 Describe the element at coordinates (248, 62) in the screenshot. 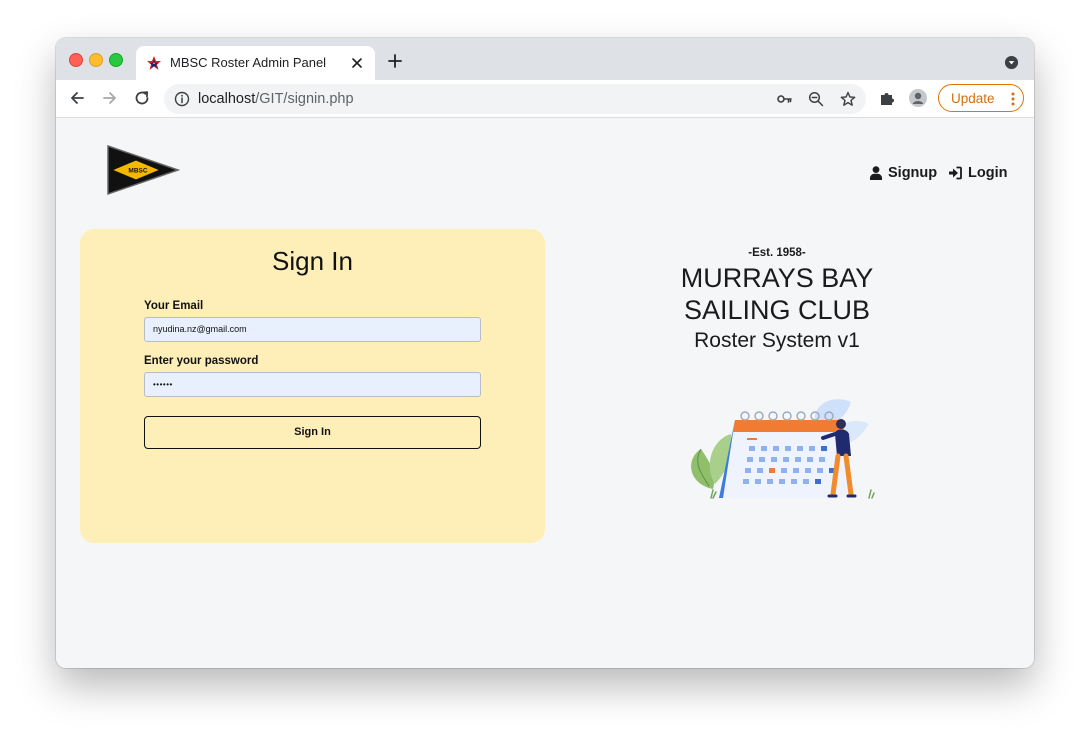

I see `tab-title: MBSC Roster Admin Panel` at that location.